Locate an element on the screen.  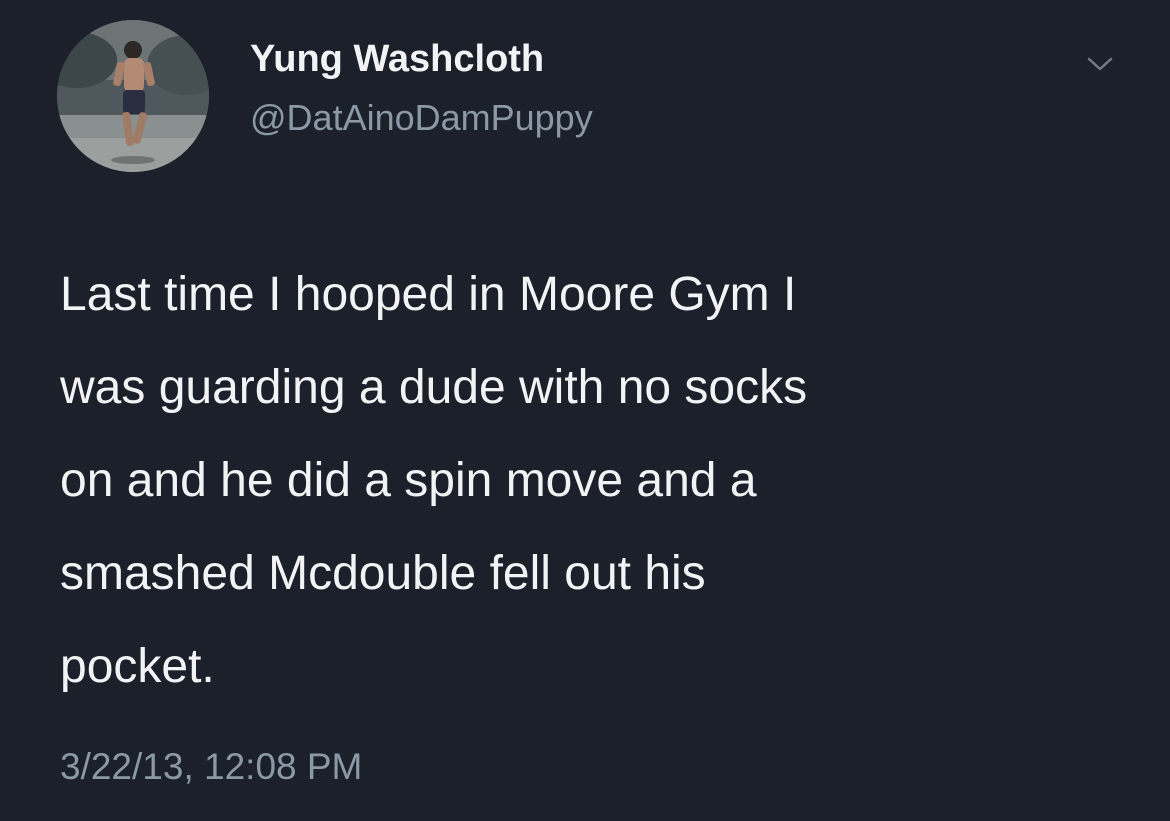
avatar-photo is located at coordinates (133, 96).